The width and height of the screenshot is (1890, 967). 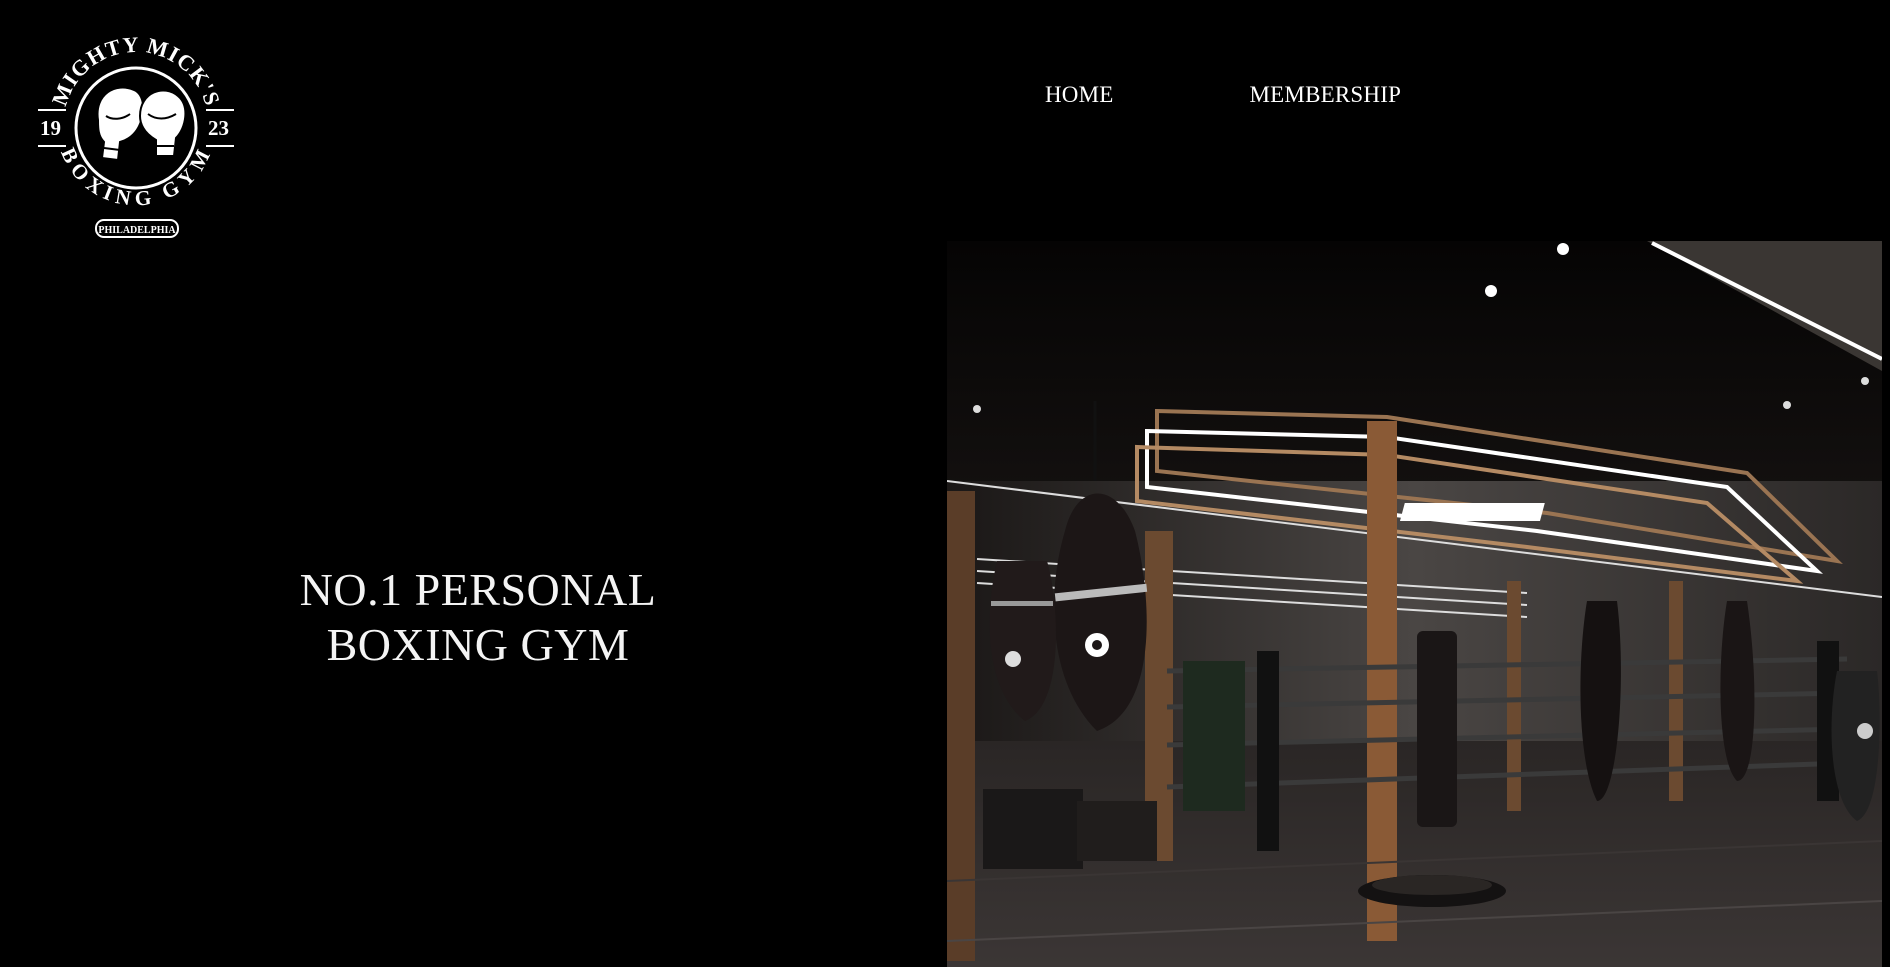 What do you see at coordinates (478, 589) in the screenshot?
I see `hero-title-line1: NO.1 PERSONAL` at bounding box center [478, 589].